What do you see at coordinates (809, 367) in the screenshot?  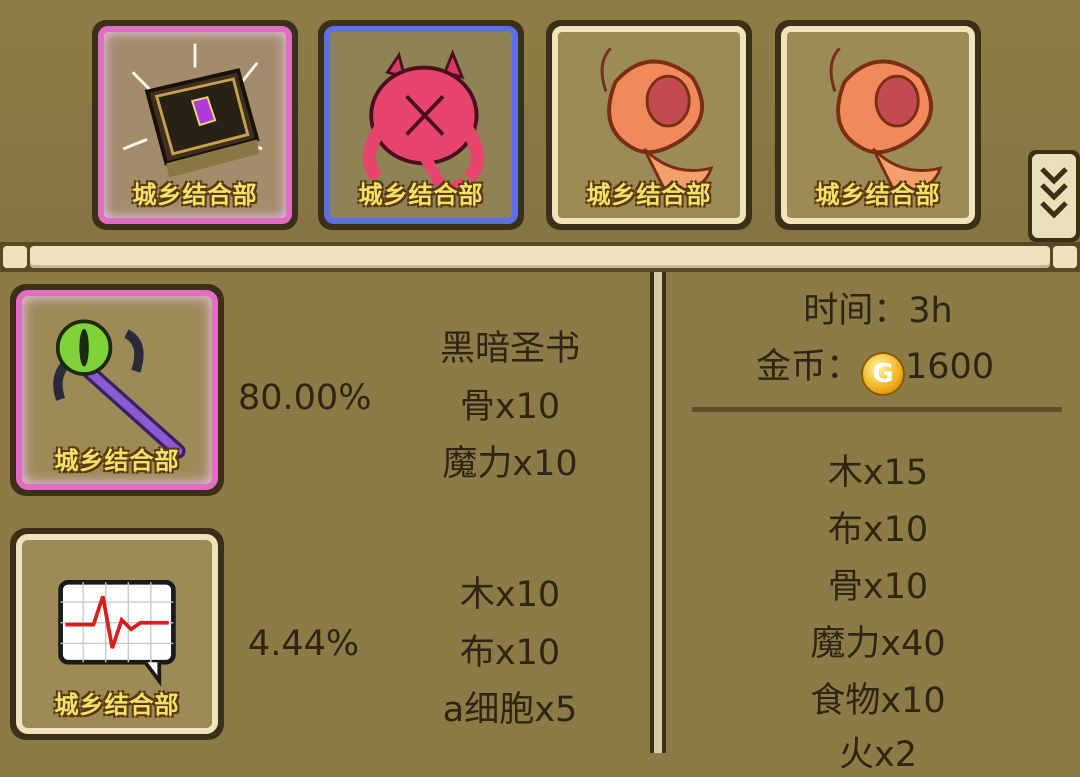 I see `gold-label: 金币：` at bounding box center [809, 367].